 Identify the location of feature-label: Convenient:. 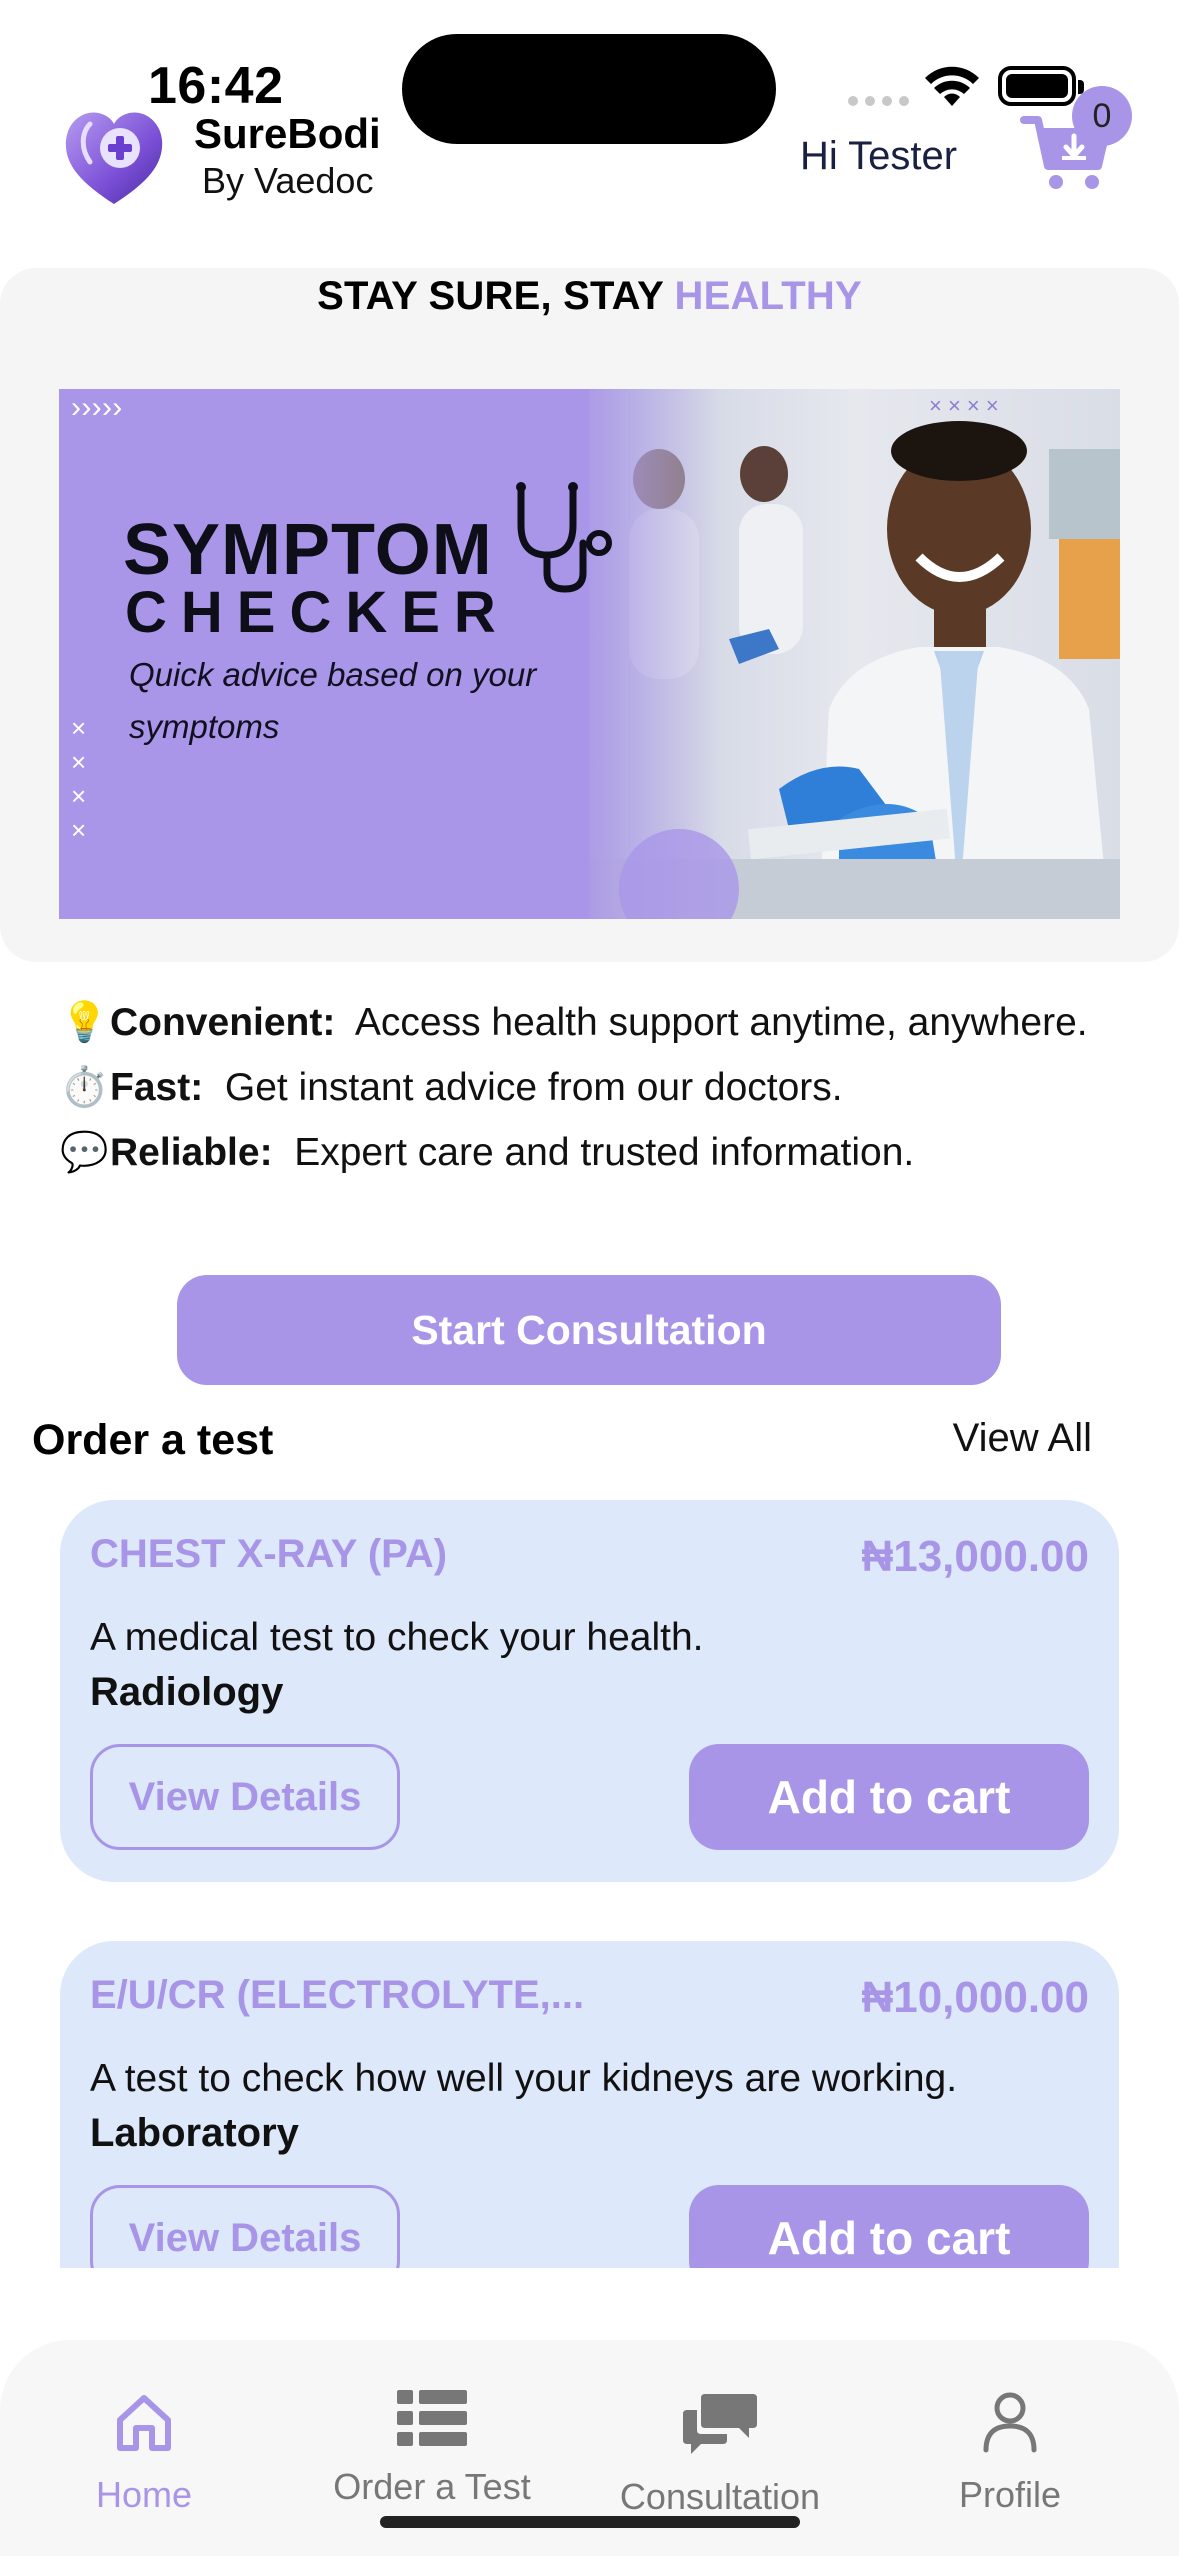
(223, 1022).